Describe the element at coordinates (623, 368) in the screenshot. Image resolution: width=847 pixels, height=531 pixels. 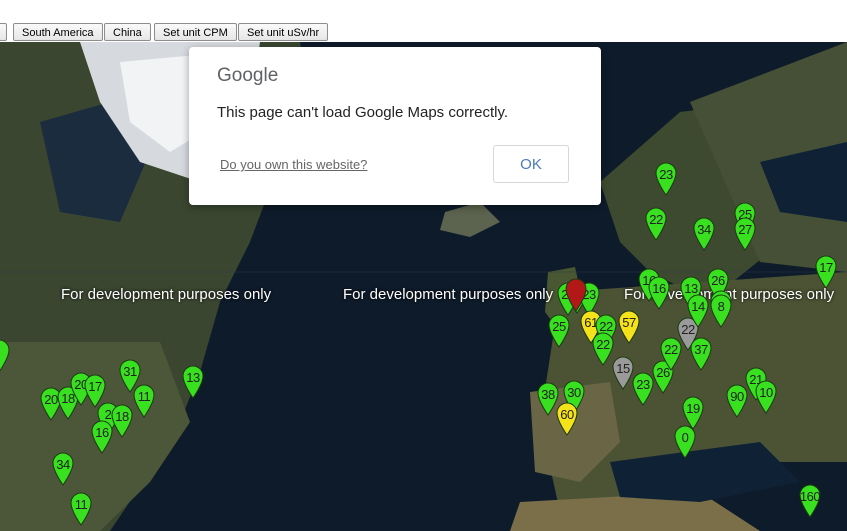
I see `marker-label: 15` at that location.